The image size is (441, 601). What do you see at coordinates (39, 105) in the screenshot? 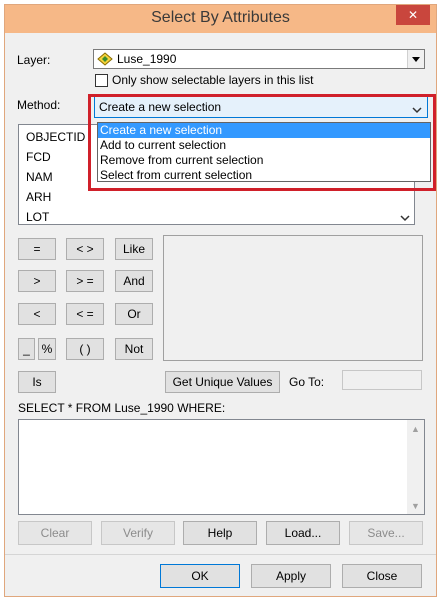
I see `method-label: Method:` at bounding box center [39, 105].